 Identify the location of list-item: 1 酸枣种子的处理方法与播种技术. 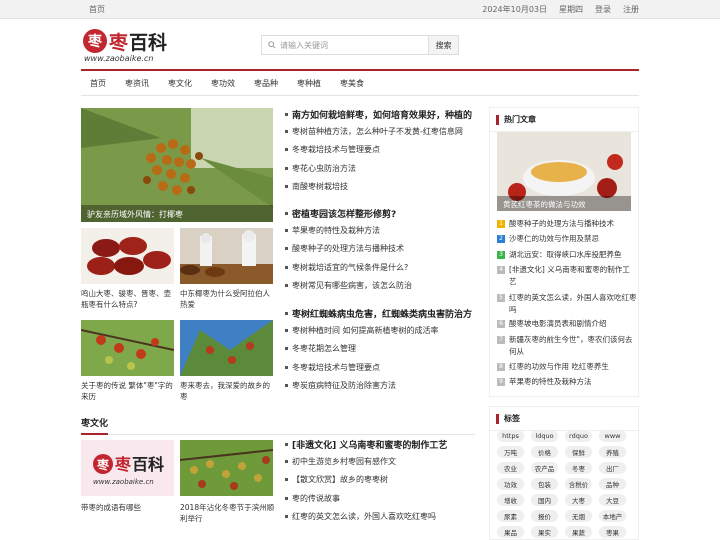
(567, 224).